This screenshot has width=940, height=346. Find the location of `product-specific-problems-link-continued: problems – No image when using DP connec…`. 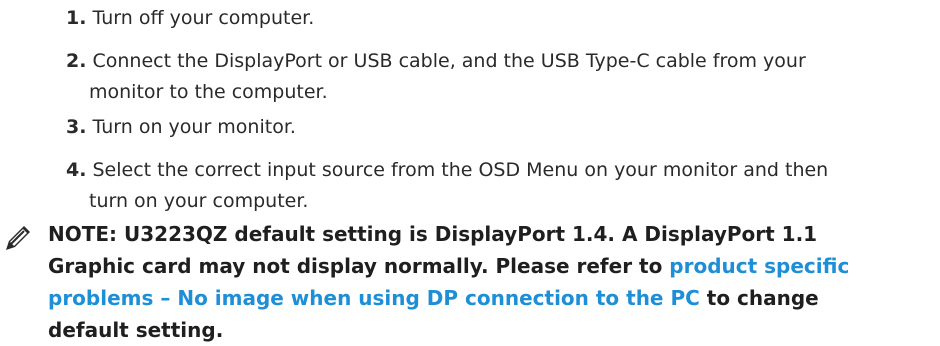

product-specific-problems-link-continued: problems – No image when using DP connec… is located at coordinates (374, 298).